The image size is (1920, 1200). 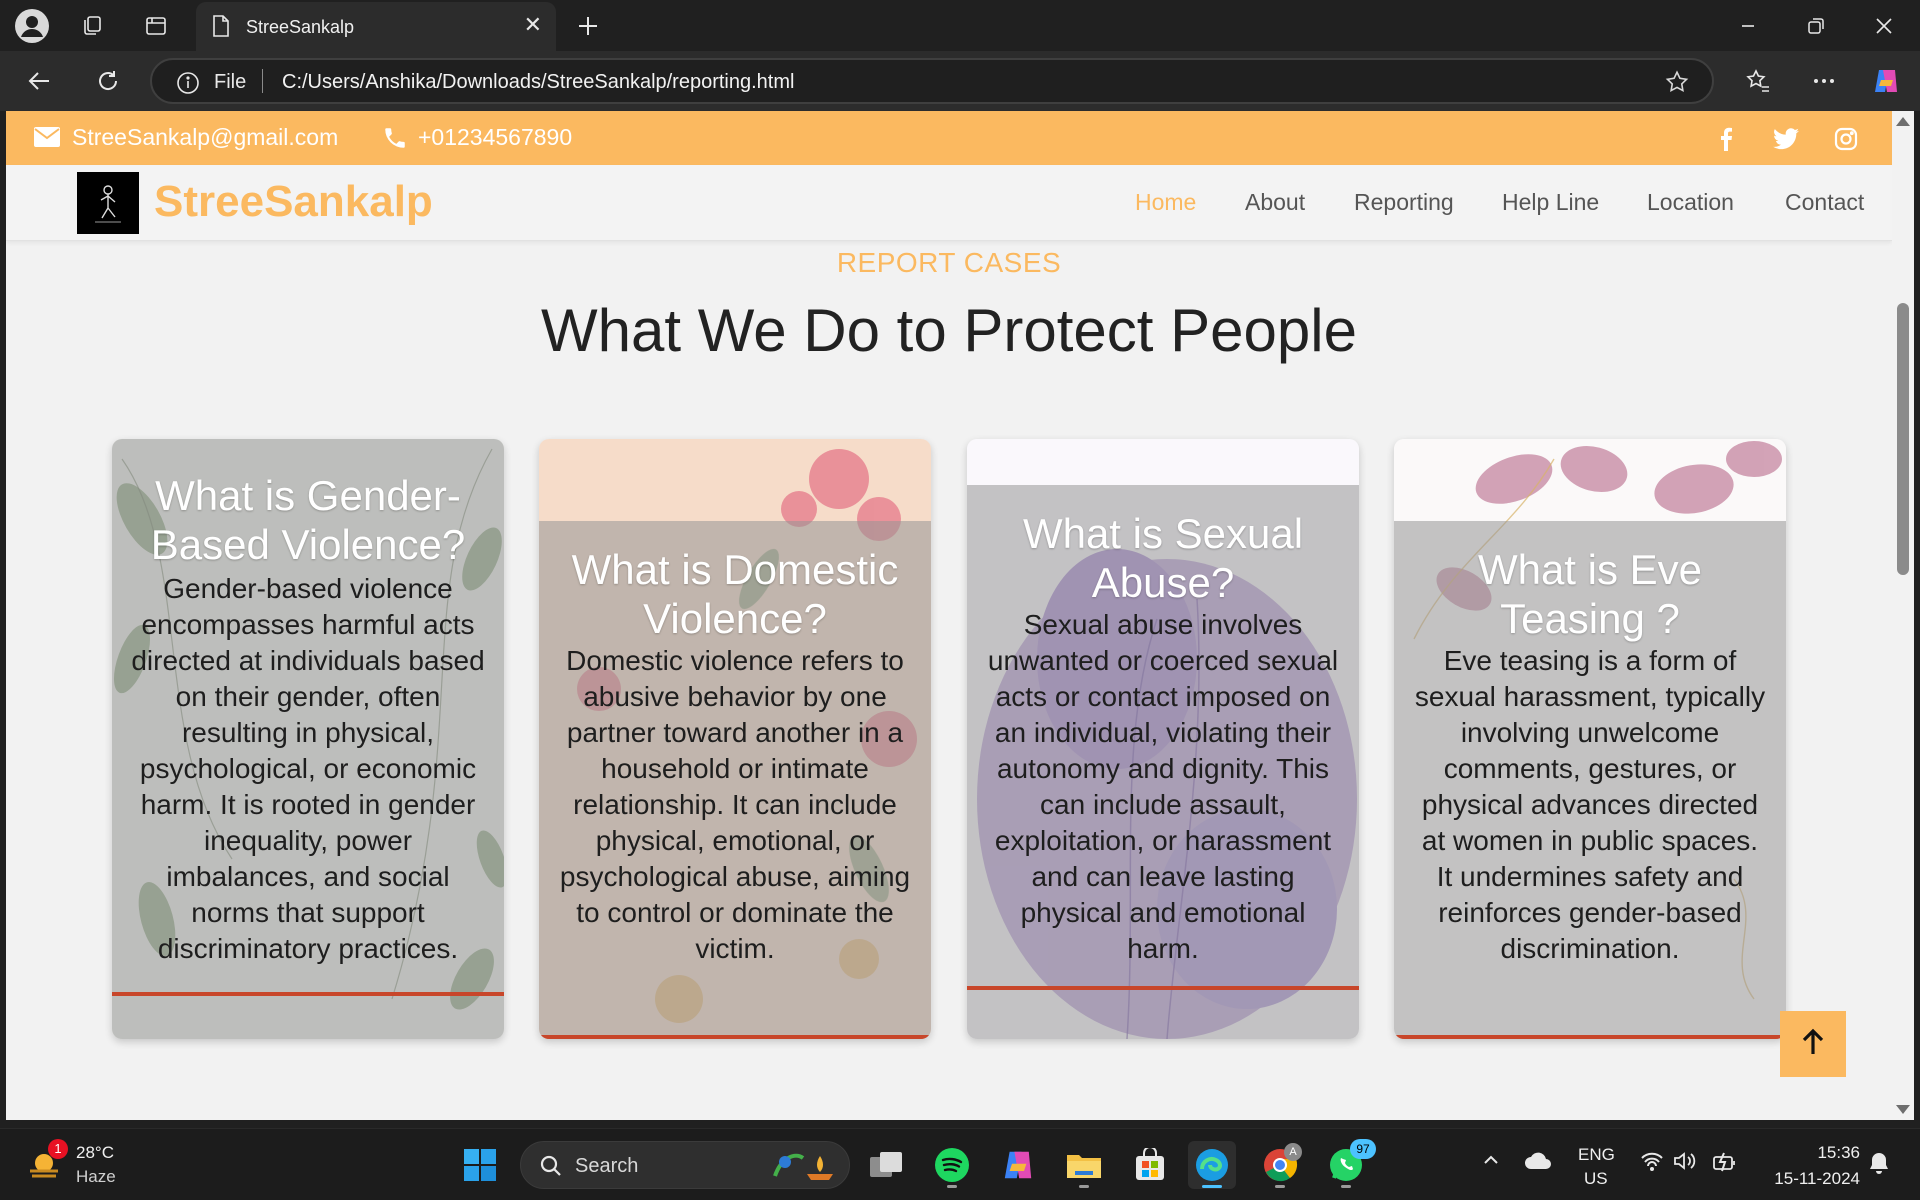 What do you see at coordinates (949, 138) in the screenshot?
I see `contact-topbar: StreeSankalp@gmail.com +01234567890` at bounding box center [949, 138].